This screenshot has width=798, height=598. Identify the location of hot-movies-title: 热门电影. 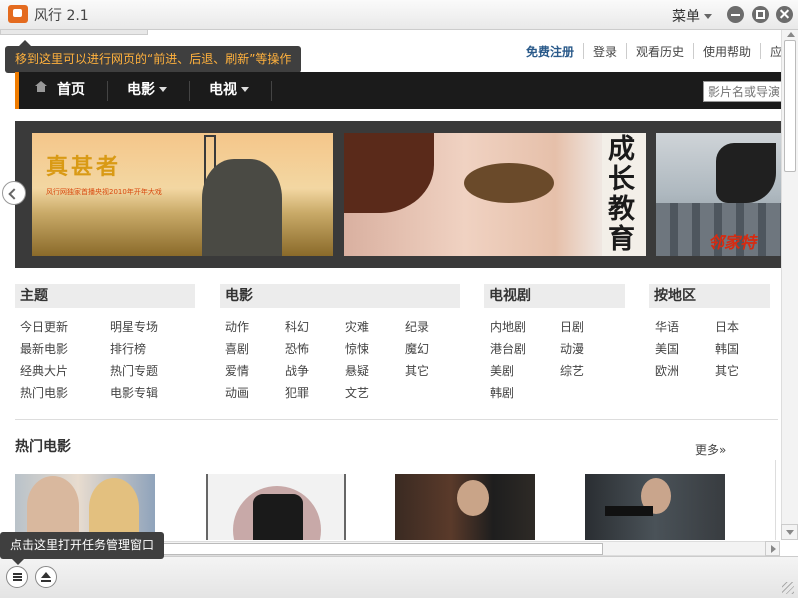
(43, 447).